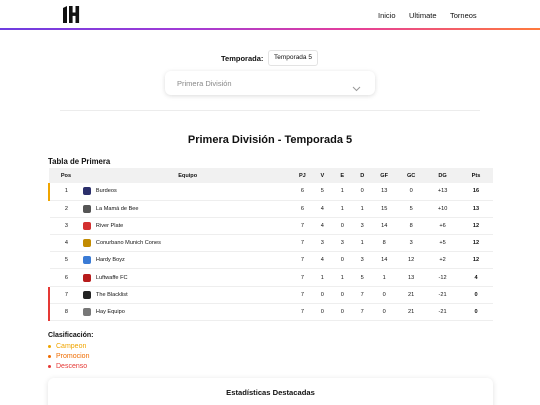 Image resolution: width=540 pixels, height=405 pixels. Describe the element at coordinates (270, 29) in the screenshot. I see `header-gradient-bar` at that location.